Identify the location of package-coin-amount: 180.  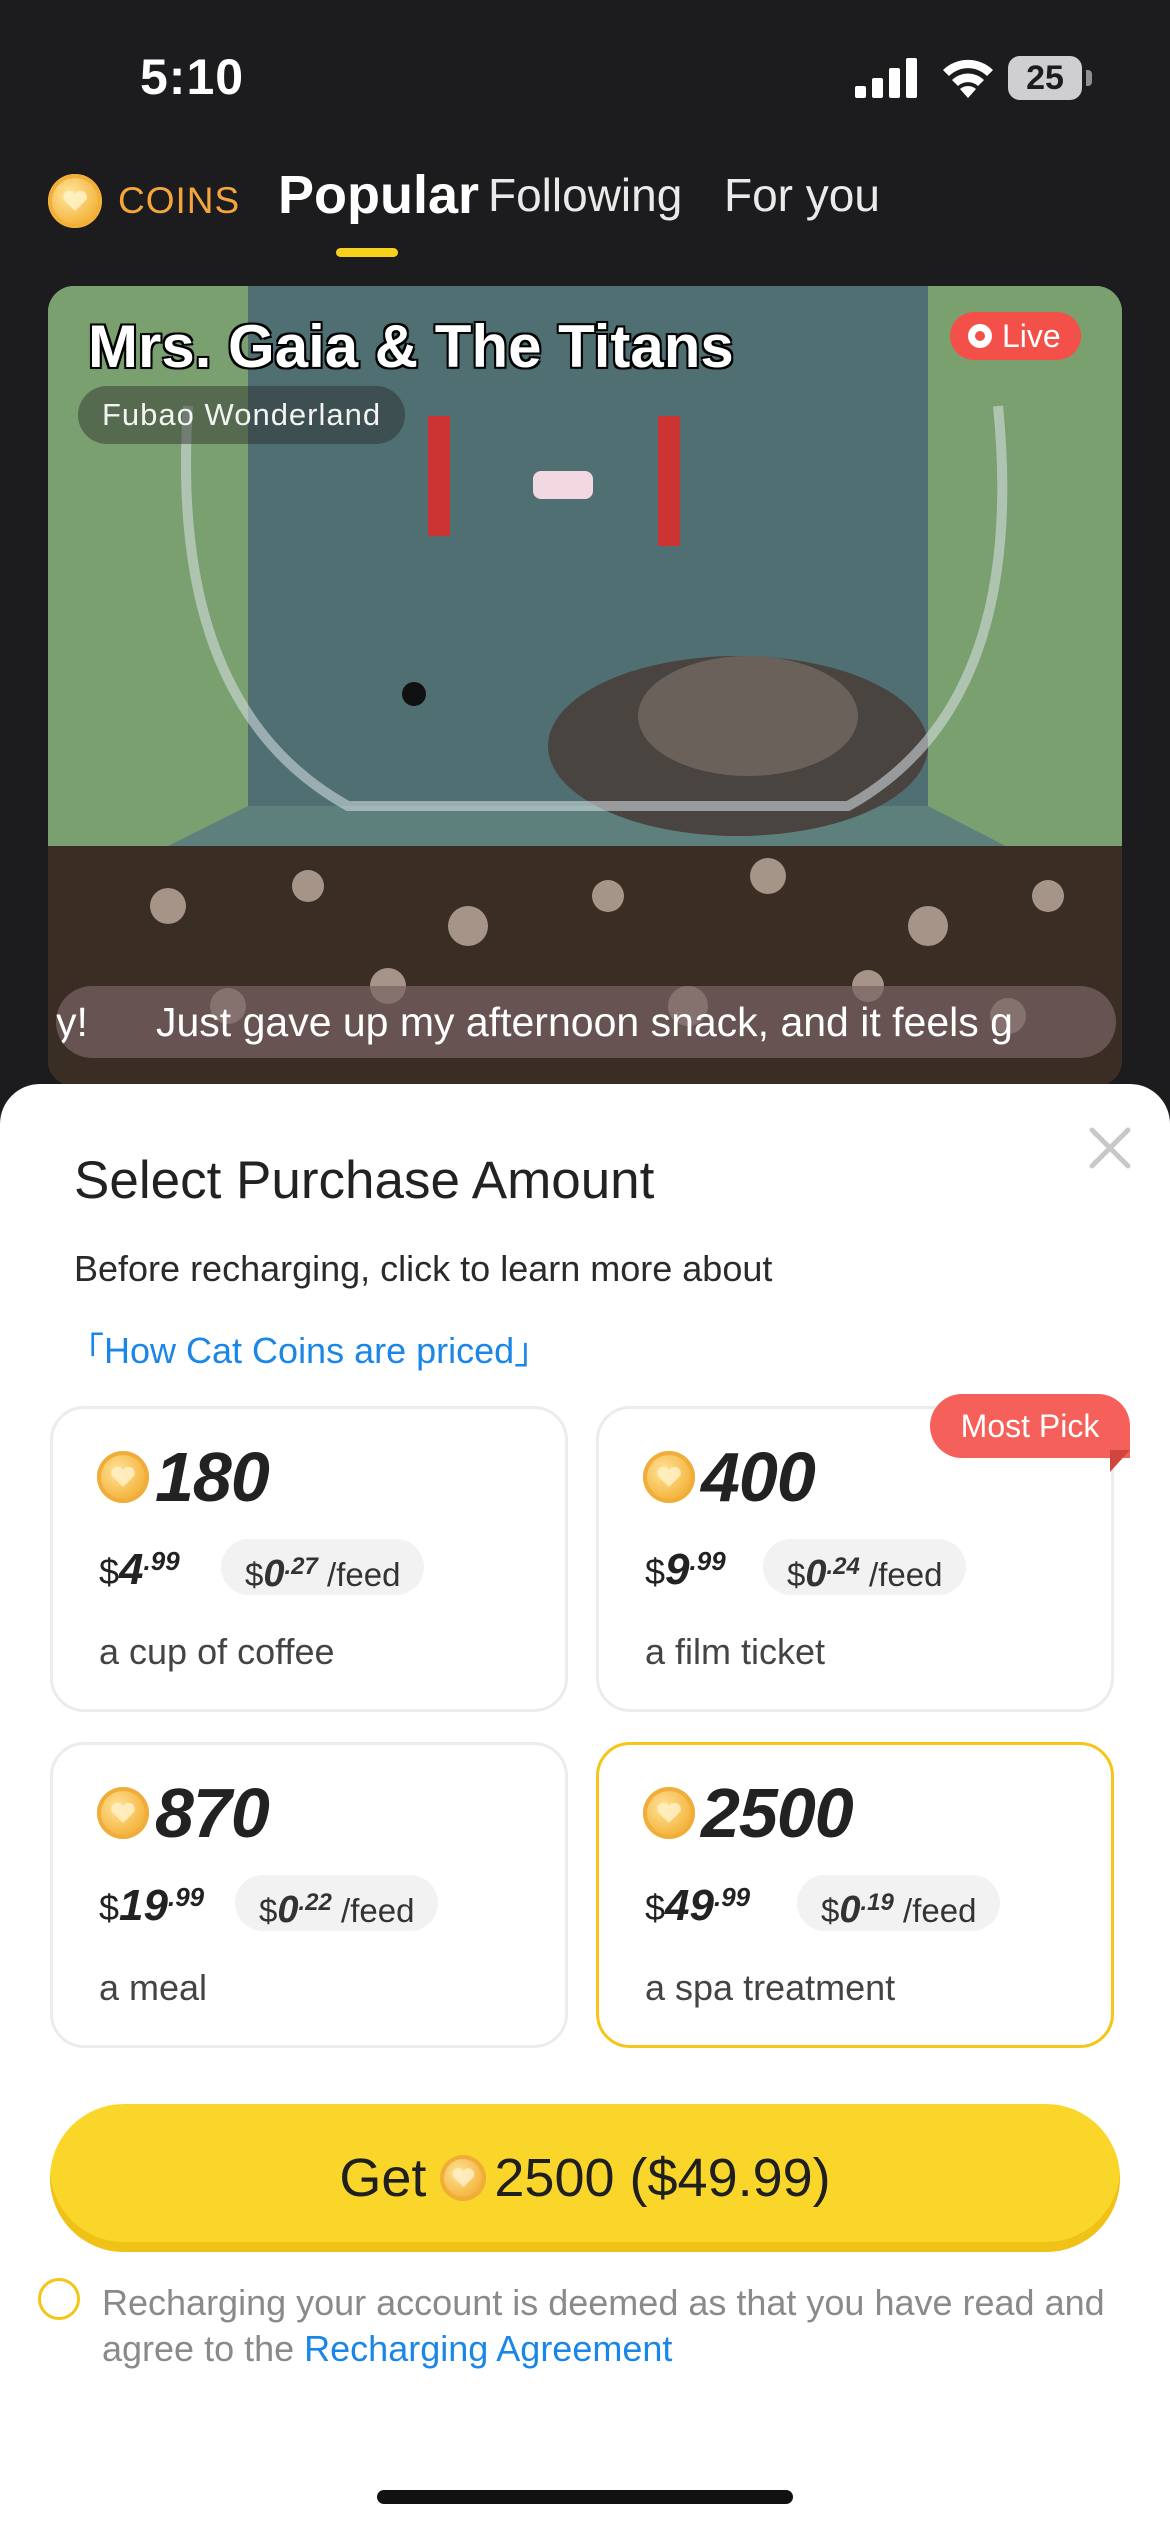
(212, 1477).